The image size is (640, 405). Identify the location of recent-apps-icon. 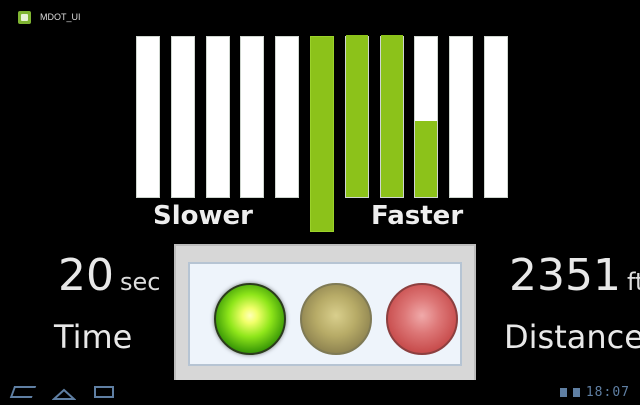
(104, 392).